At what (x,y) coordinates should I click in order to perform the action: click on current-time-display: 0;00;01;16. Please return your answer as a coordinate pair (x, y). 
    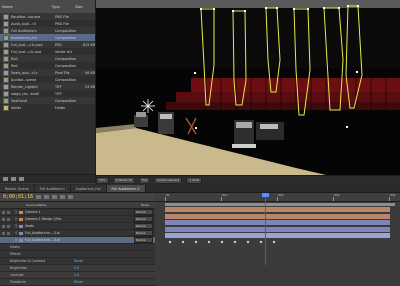
    Looking at the image, I should click on (18, 197).